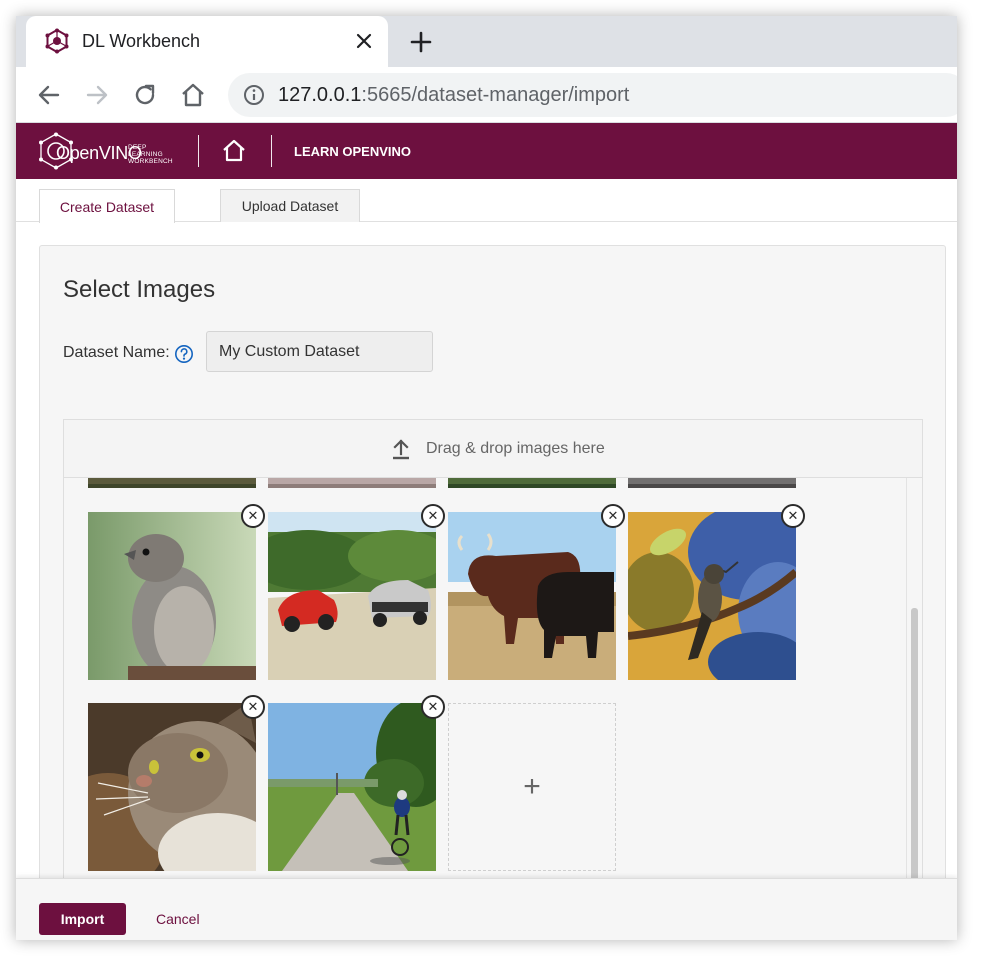 This screenshot has width=981, height=964. I want to click on browser-toolbar: 127.0.0.1:5665/dataset-manager/import, so click(486, 95).